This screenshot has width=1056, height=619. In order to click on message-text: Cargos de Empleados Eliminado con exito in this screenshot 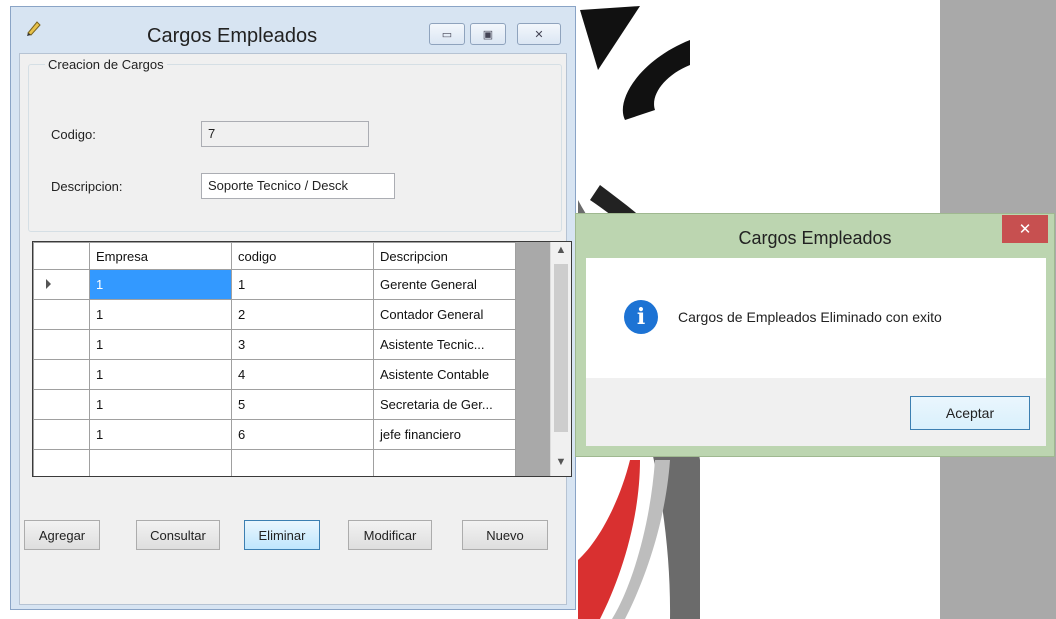, I will do `click(810, 317)`.